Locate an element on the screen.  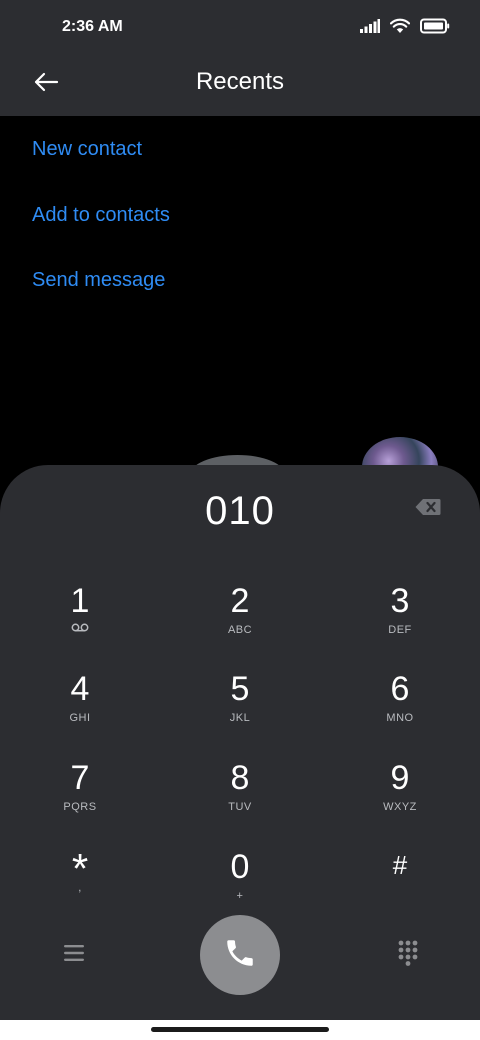
key-digit: 3 is located at coordinates (400, 601).